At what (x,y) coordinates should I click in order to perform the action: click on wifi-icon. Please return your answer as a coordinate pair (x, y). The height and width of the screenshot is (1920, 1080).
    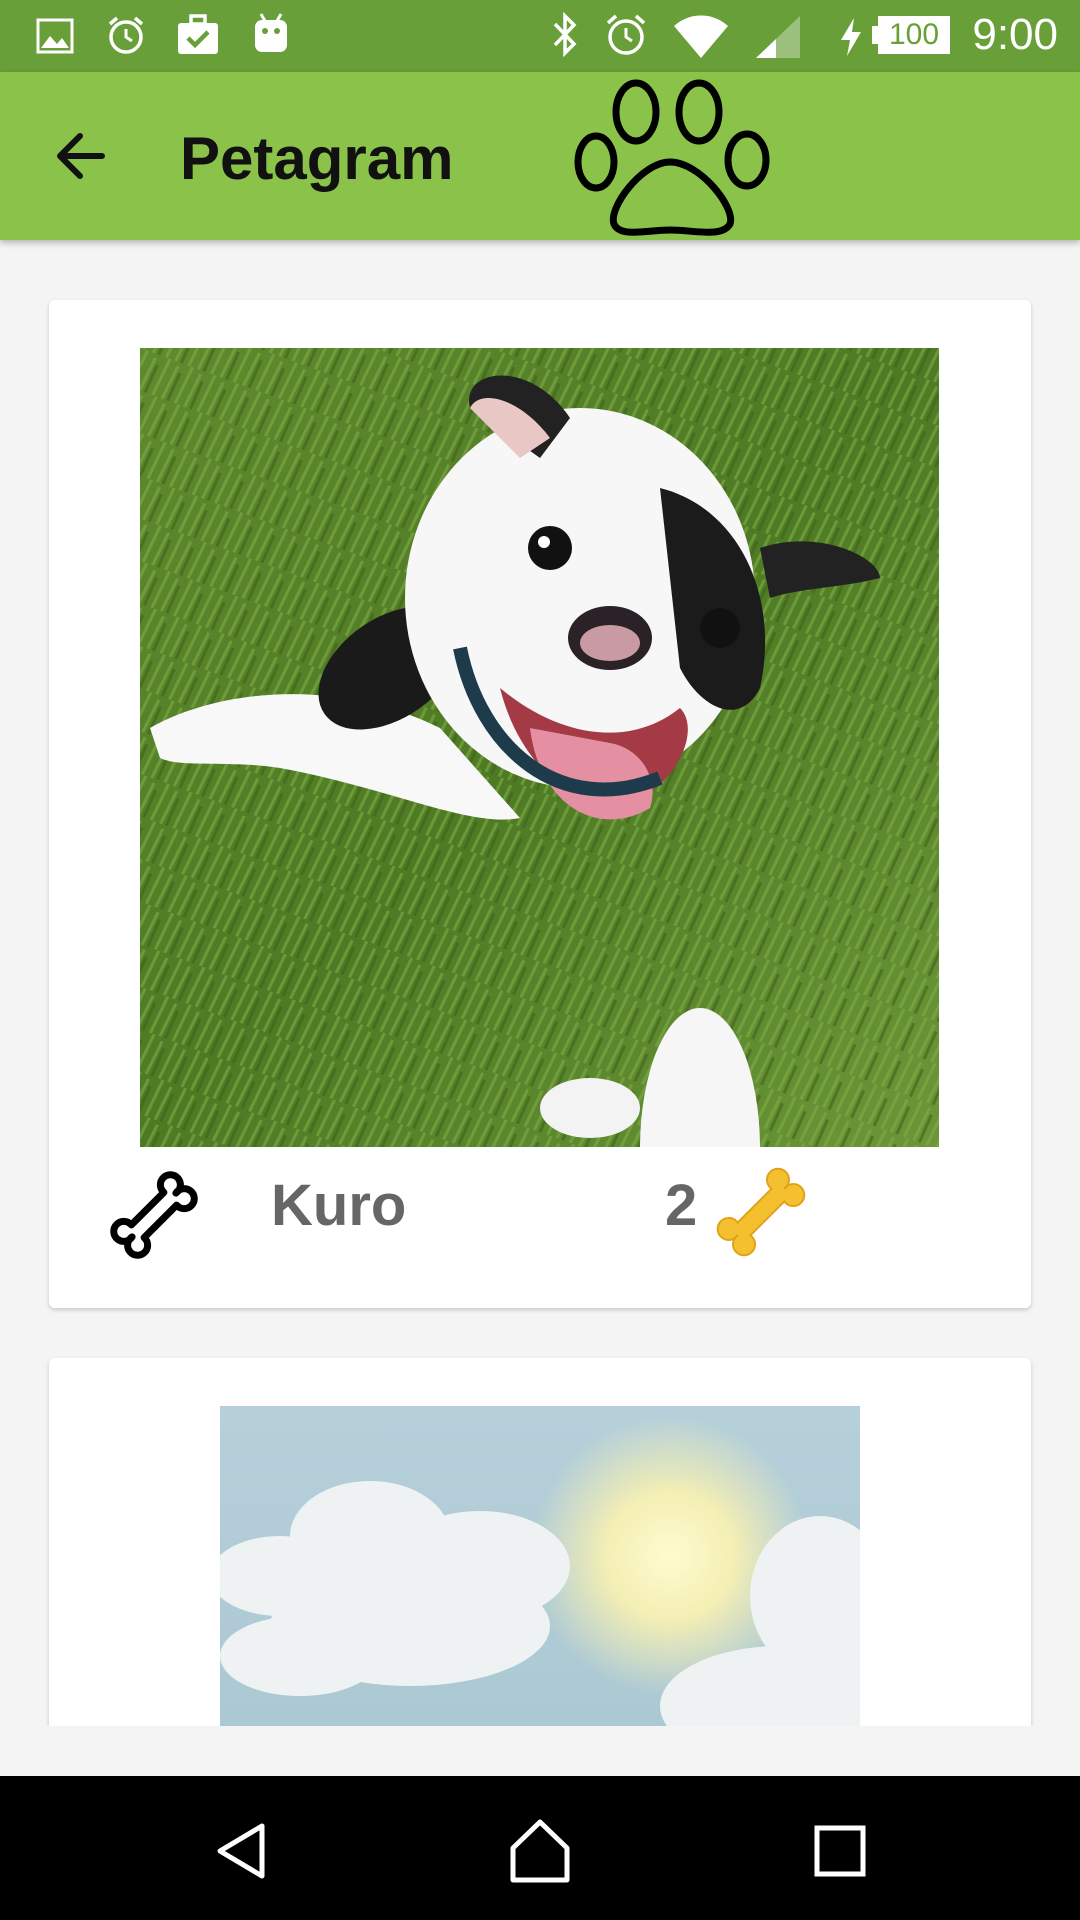
    Looking at the image, I should click on (701, 36).